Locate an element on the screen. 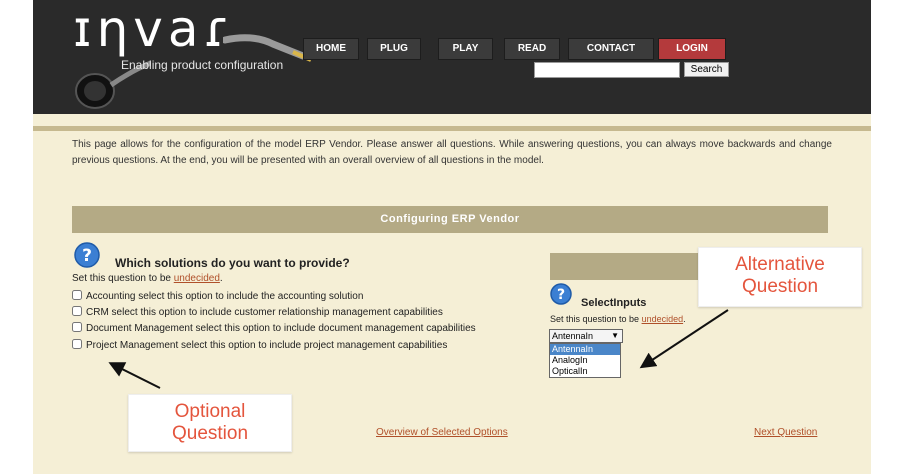 The image size is (907, 474). annotation-arrows is located at coordinates (418, 349).